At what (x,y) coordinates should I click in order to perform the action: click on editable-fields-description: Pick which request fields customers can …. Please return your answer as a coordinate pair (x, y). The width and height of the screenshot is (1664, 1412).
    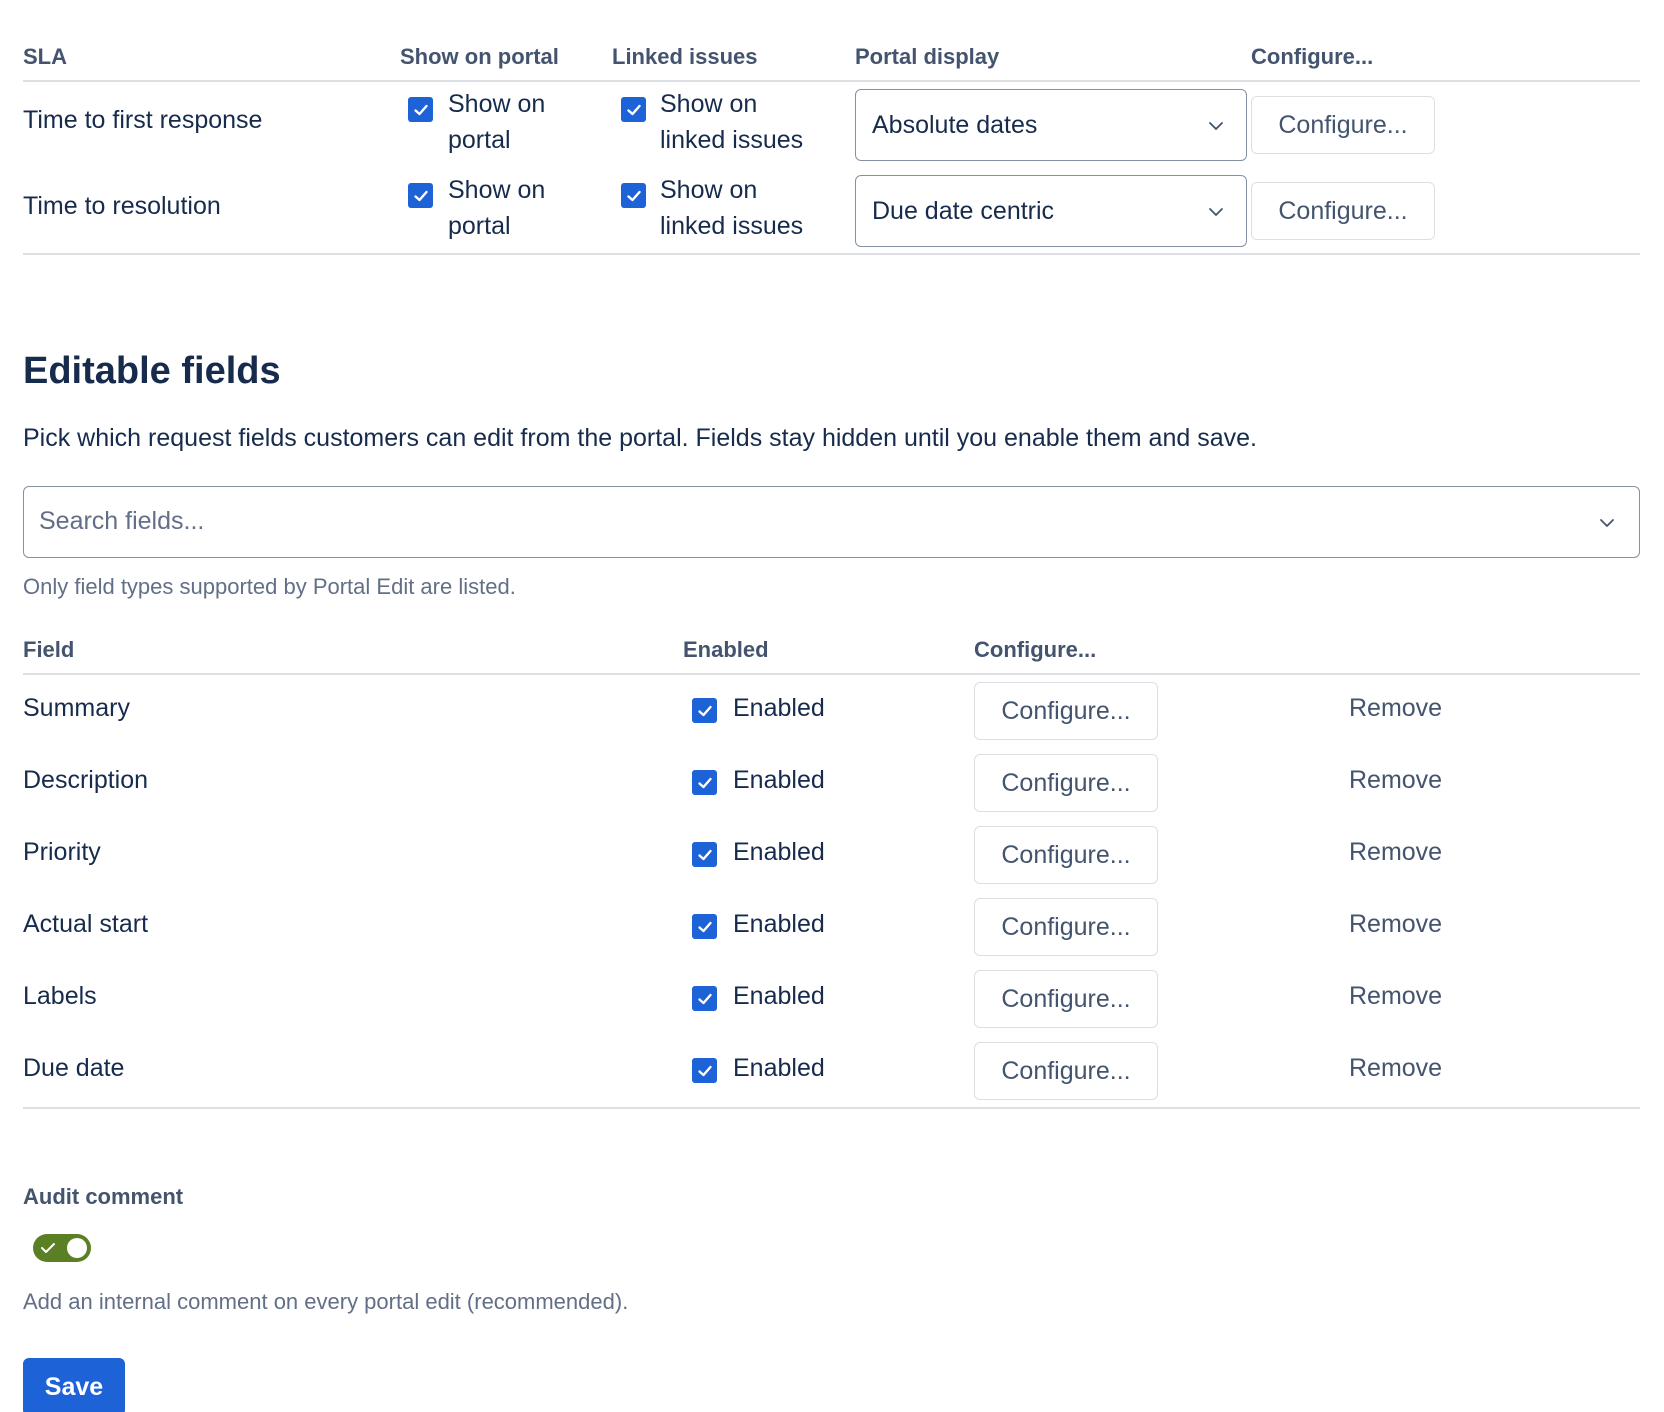
    Looking at the image, I should click on (640, 438).